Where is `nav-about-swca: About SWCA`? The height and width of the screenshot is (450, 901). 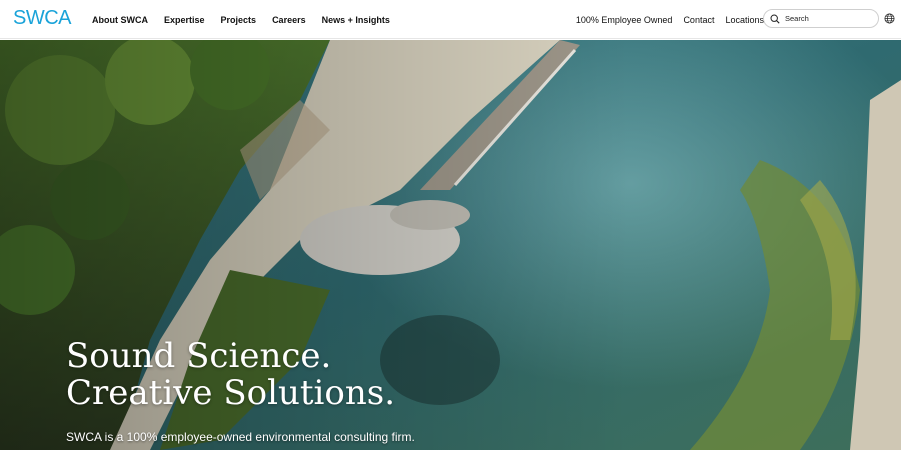
nav-about-swca: About SWCA is located at coordinates (120, 20).